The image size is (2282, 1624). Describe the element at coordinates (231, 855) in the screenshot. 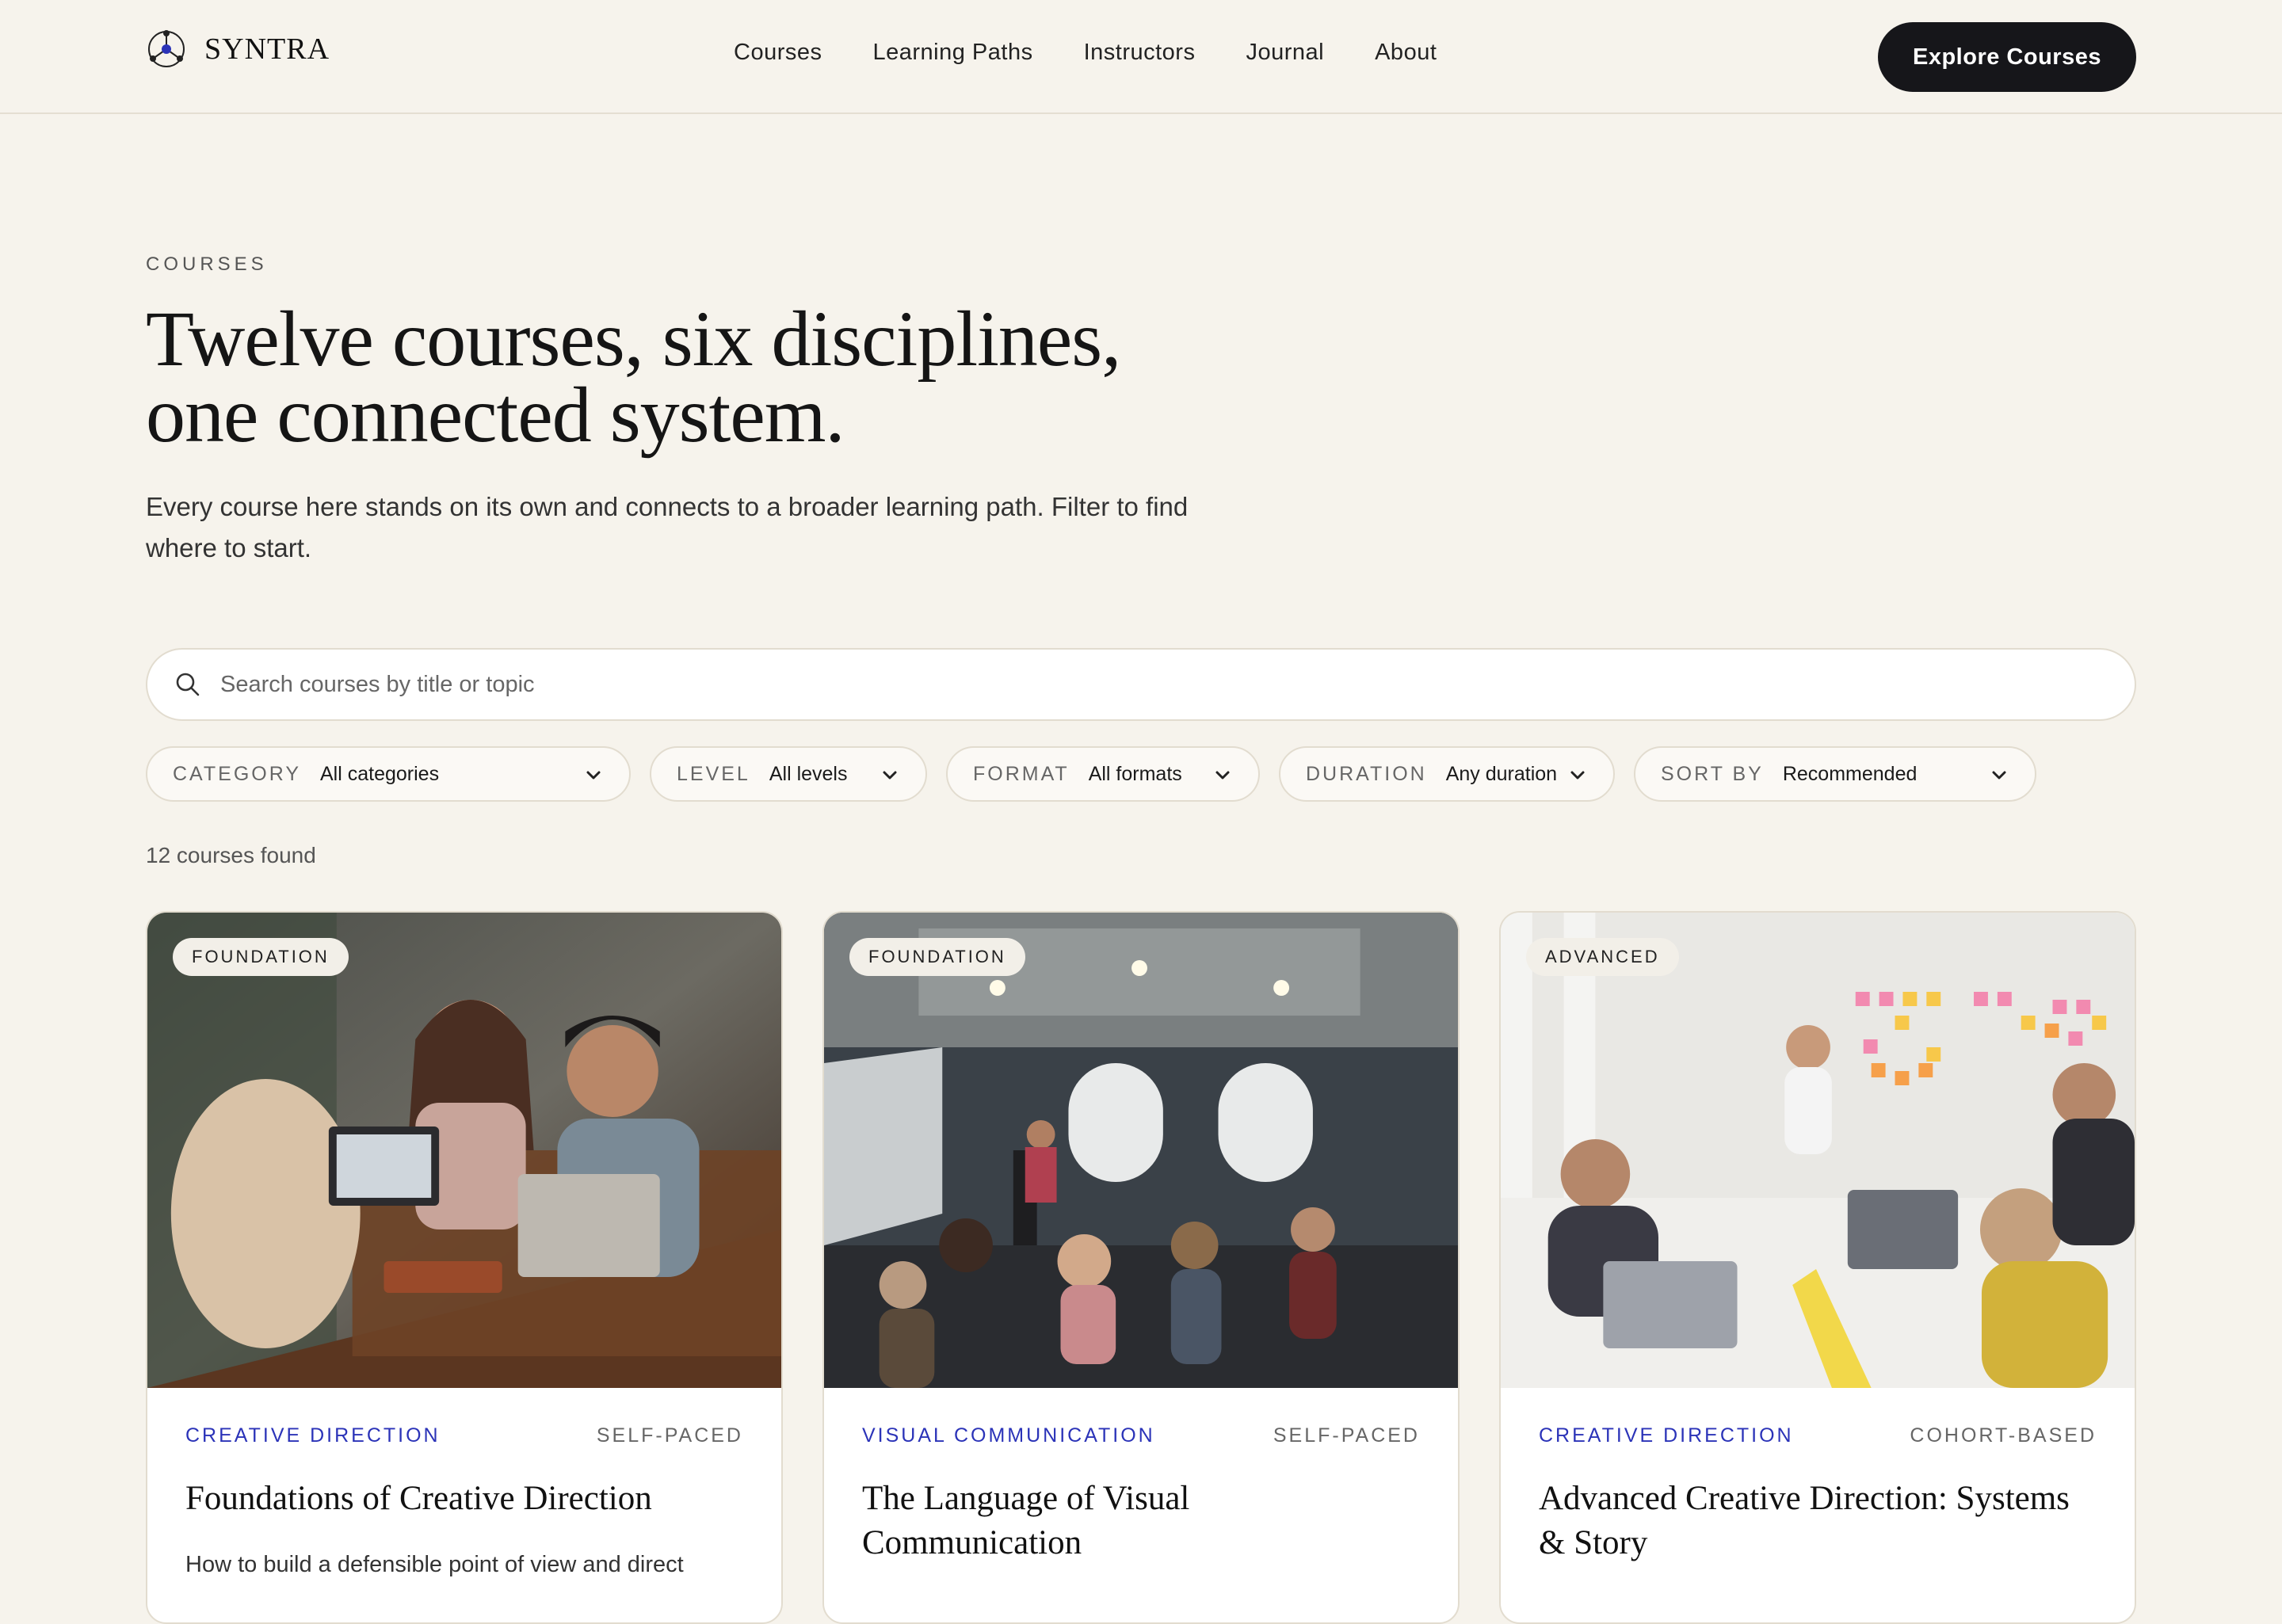

I see `results-count: 12 courses found` at that location.